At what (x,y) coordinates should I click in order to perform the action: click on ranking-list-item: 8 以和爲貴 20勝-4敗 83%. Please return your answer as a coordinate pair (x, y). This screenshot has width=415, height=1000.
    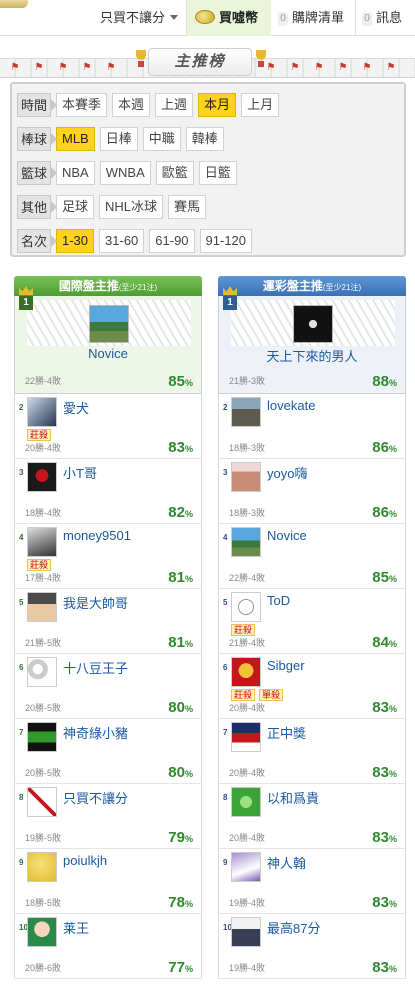
    Looking at the image, I should click on (312, 816).